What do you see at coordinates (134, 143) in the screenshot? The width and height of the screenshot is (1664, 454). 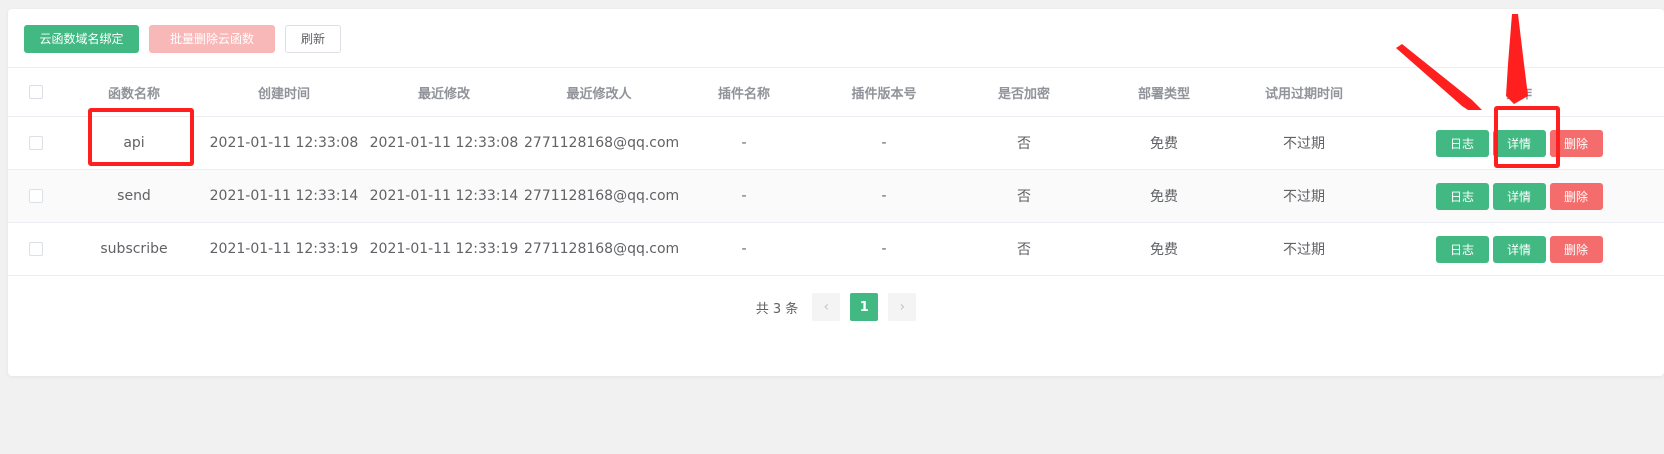 I see `function-name: api` at bounding box center [134, 143].